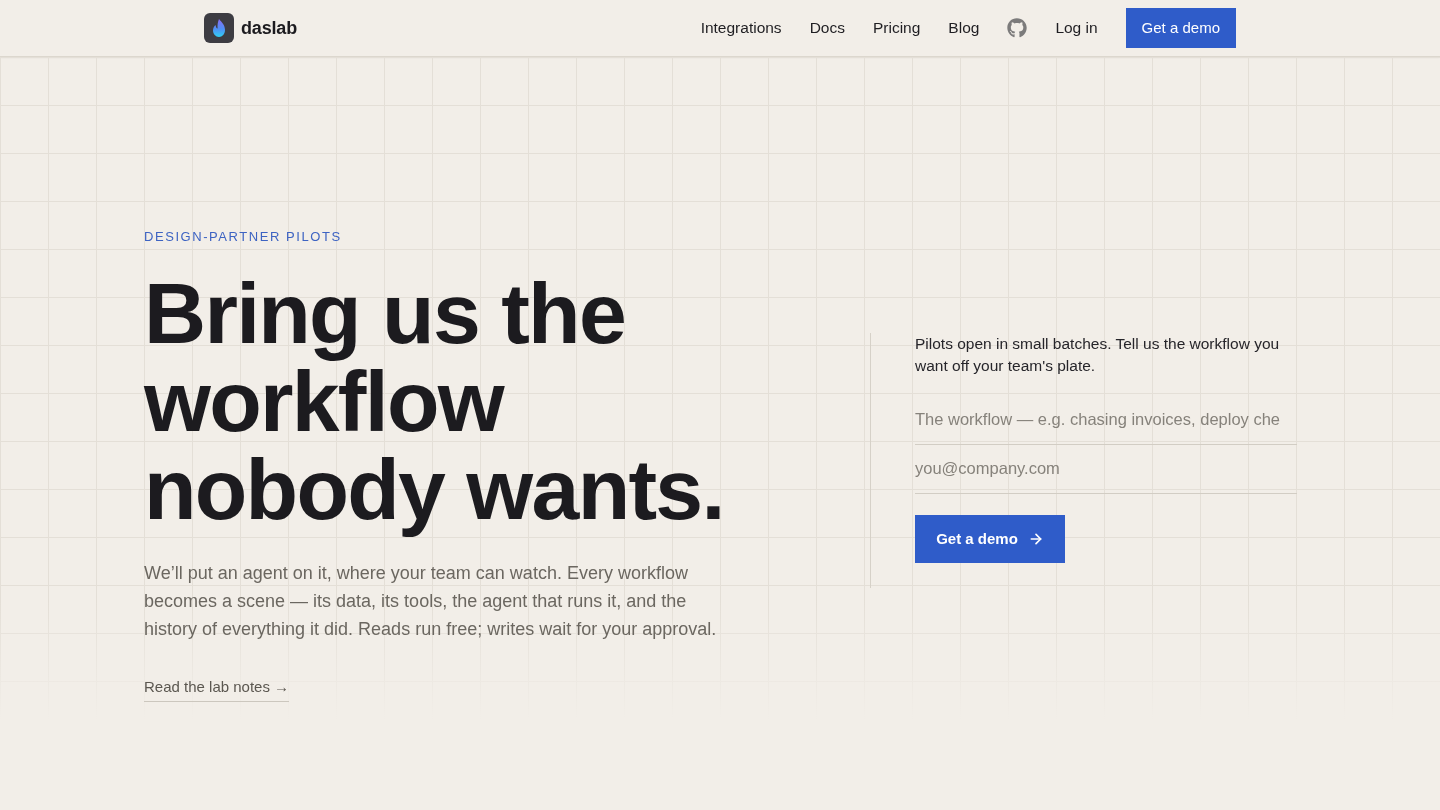 This screenshot has width=1440, height=810. What do you see at coordinates (1076, 28) in the screenshot?
I see `login-link: Log in` at bounding box center [1076, 28].